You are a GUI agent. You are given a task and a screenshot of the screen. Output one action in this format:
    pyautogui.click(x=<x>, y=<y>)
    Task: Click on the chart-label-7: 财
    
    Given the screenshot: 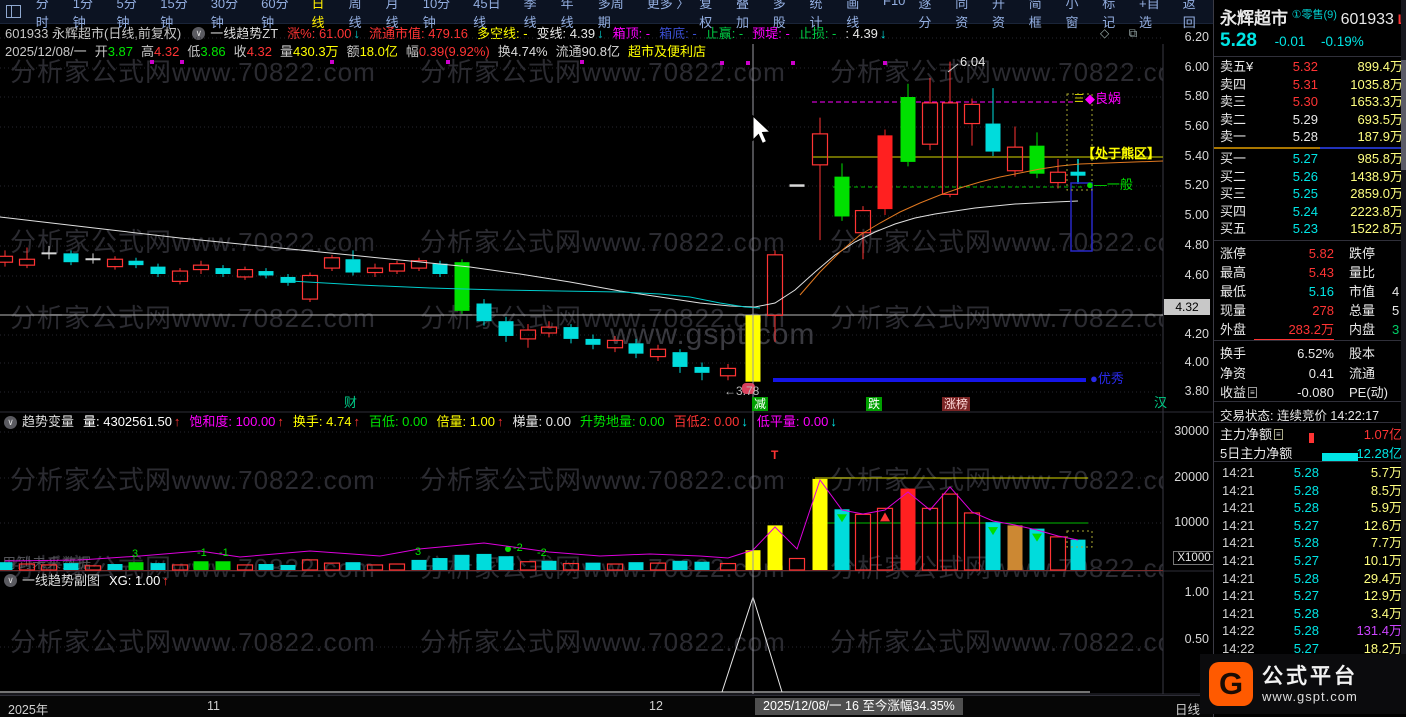 What is the action you would take?
    pyautogui.click(x=351, y=402)
    